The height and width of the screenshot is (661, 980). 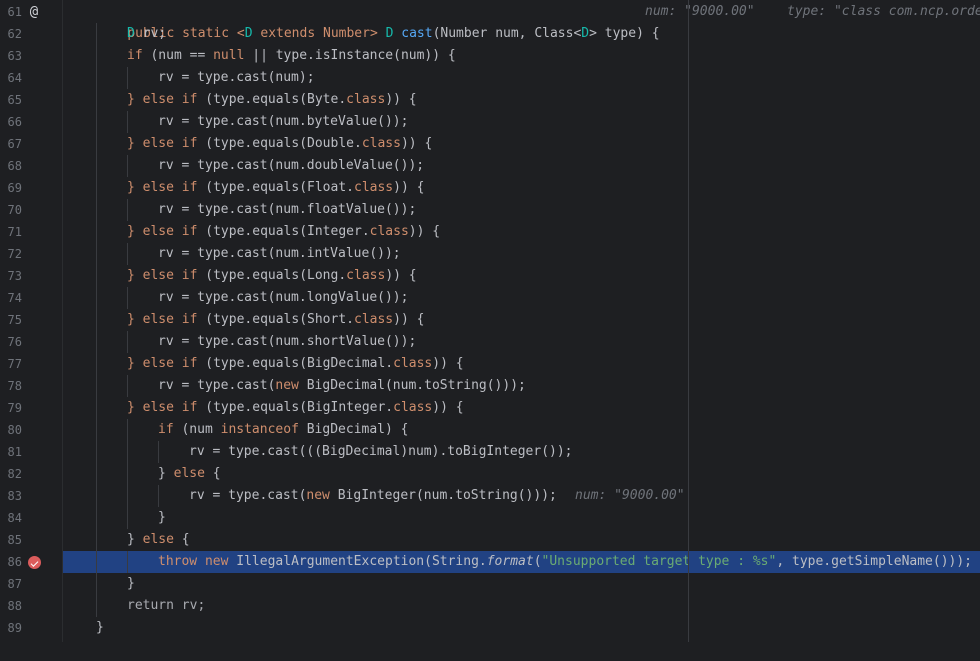 What do you see at coordinates (14, 144) in the screenshot?
I see `line-number: 67` at bounding box center [14, 144].